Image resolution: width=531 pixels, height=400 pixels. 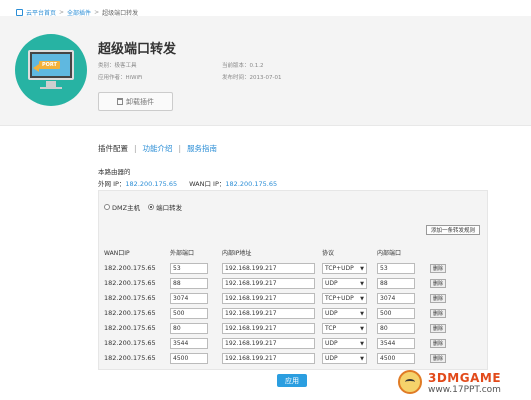 What do you see at coordinates (292, 380) in the screenshot?
I see `apply-button: 应用` at bounding box center [292, 380].